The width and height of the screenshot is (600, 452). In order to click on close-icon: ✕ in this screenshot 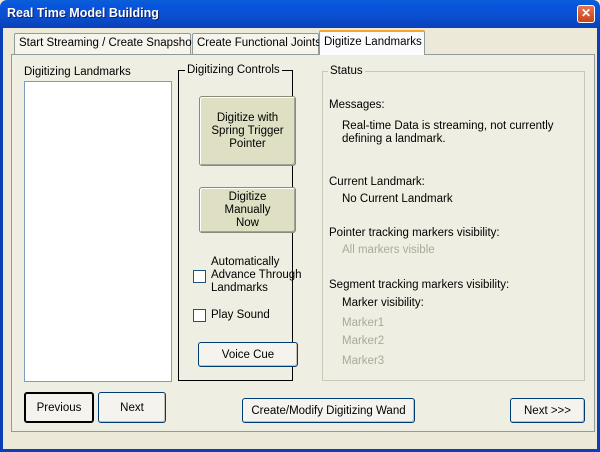, I will do `click(586, 14)`.